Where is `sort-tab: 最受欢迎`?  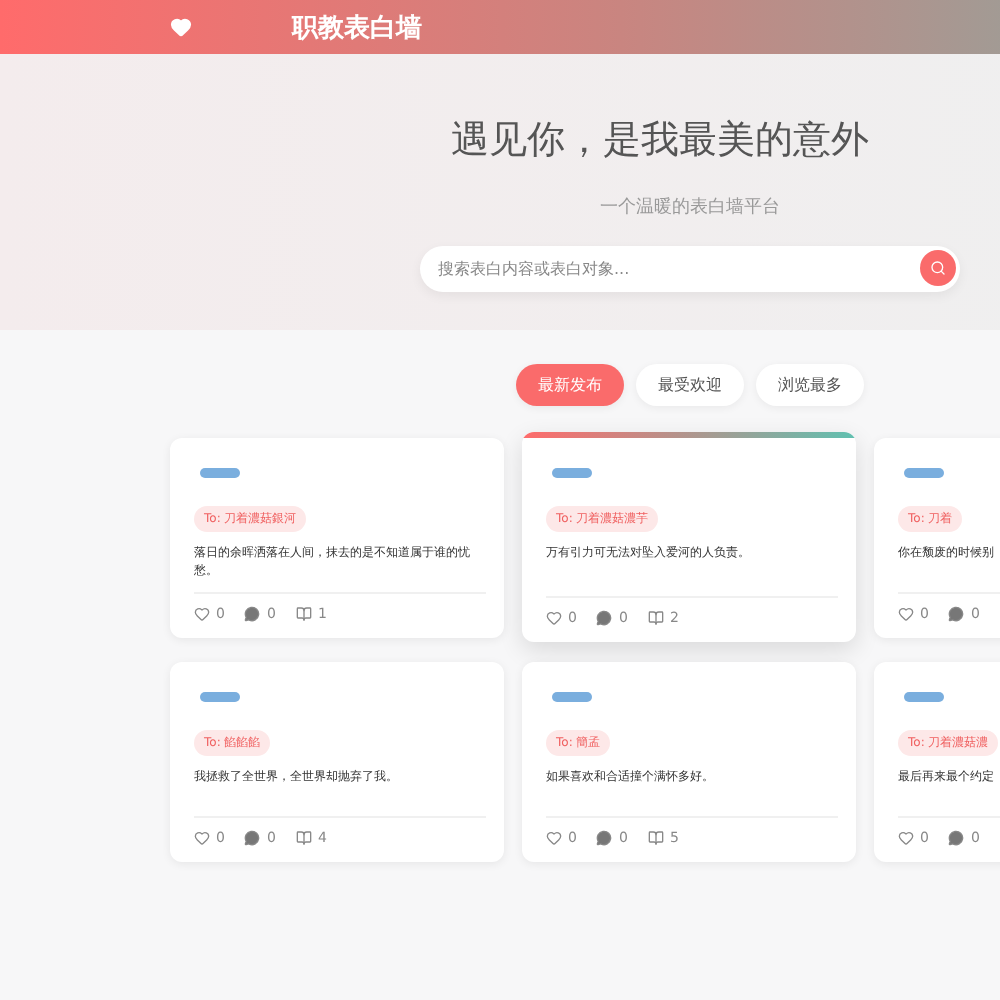 sort-tab: 最受欢迎 is located at coordinates (690, 385).